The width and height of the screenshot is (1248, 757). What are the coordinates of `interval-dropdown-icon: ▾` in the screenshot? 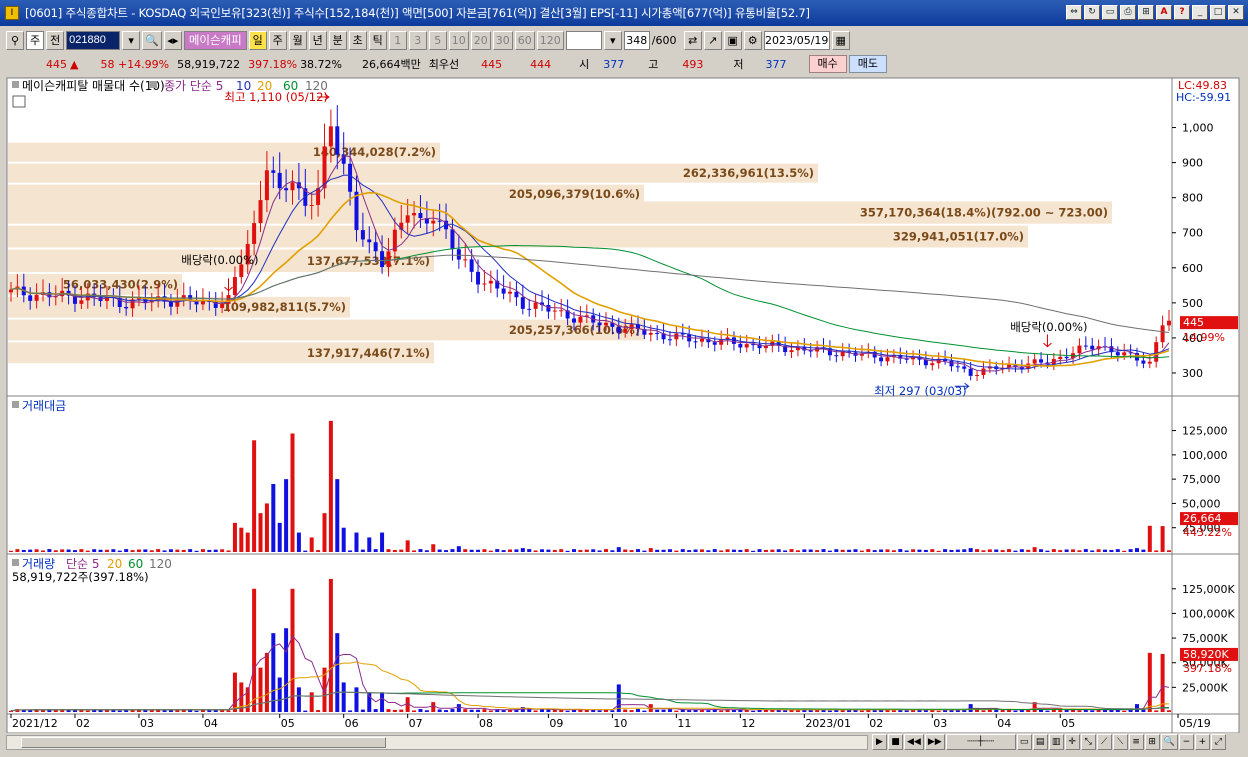 It's located at (612, 40).